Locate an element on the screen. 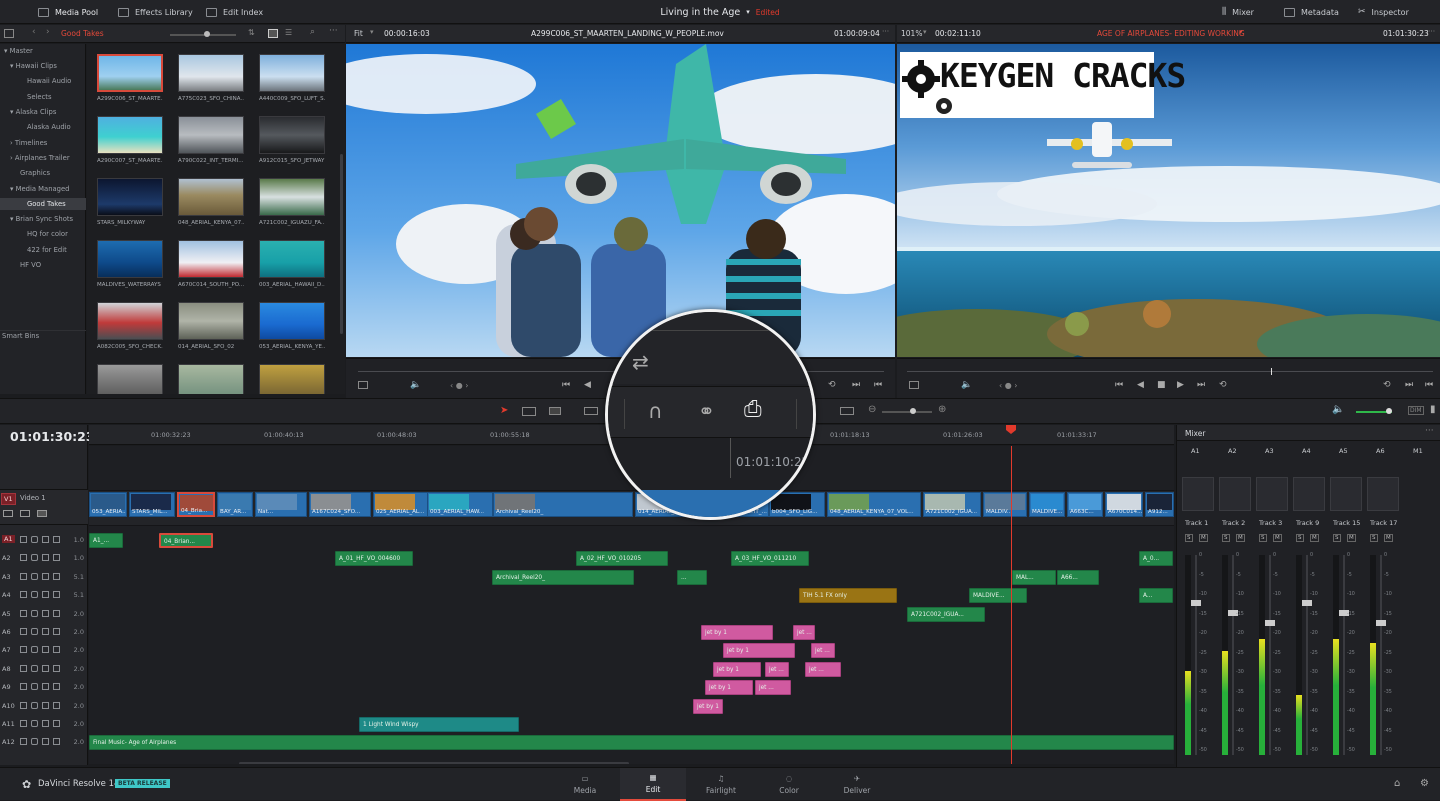  timeline-scrubber is located at coordinates (1170, 371).